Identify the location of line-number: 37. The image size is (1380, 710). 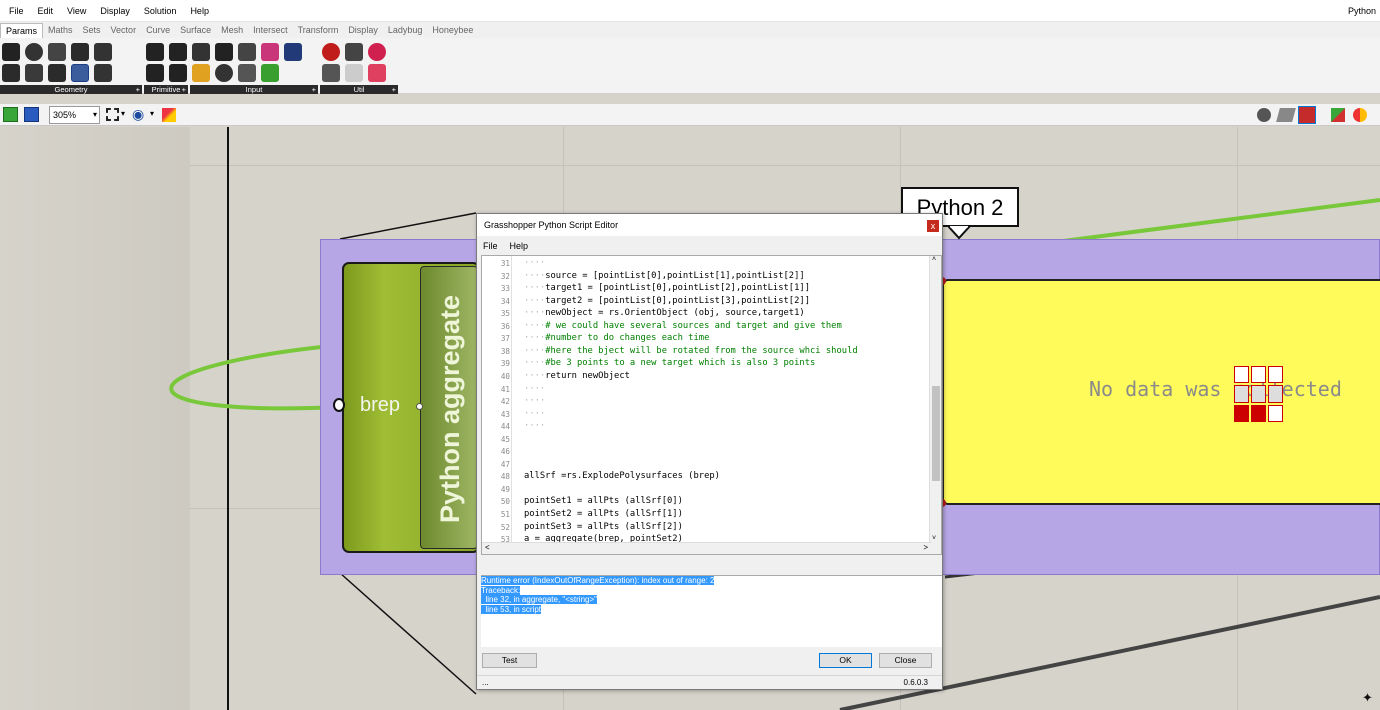
(505, 339).